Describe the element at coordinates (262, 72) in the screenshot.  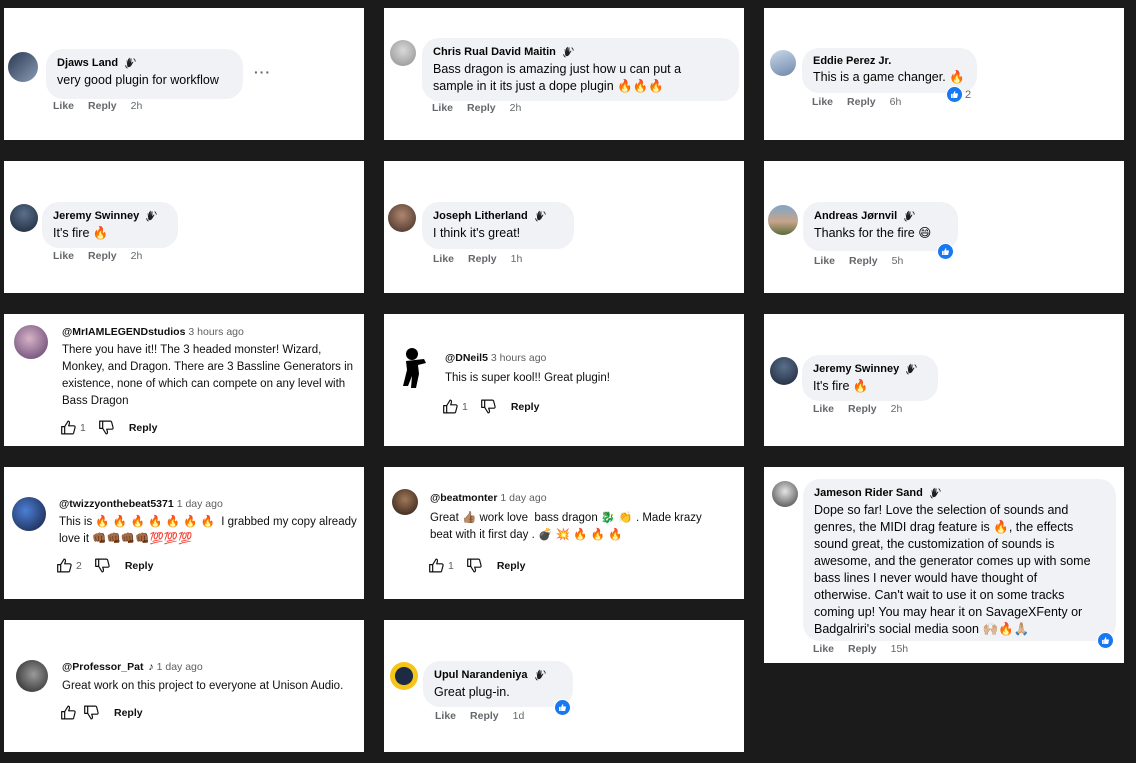
I see `more-options-icon: ···` at that location.